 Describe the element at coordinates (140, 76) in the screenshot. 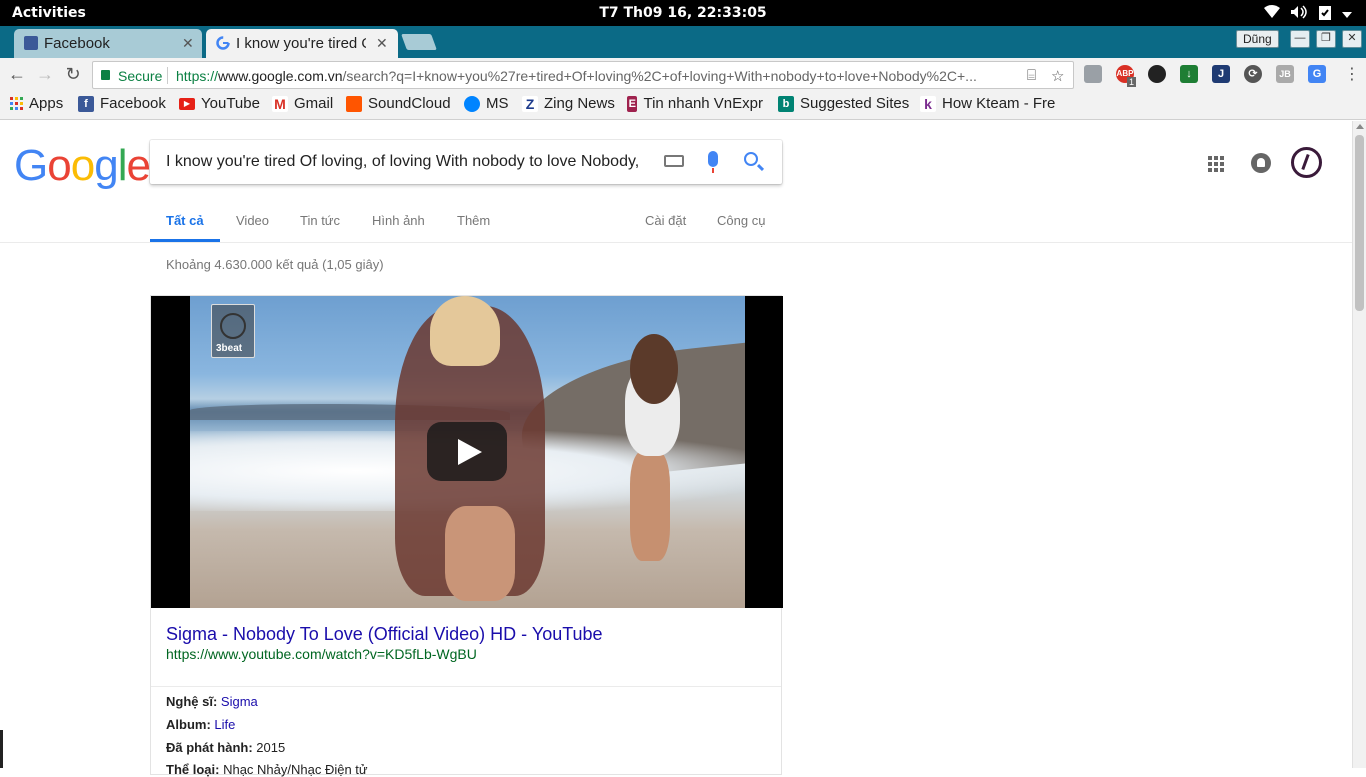

I see `secure-label: Secure` at that location.